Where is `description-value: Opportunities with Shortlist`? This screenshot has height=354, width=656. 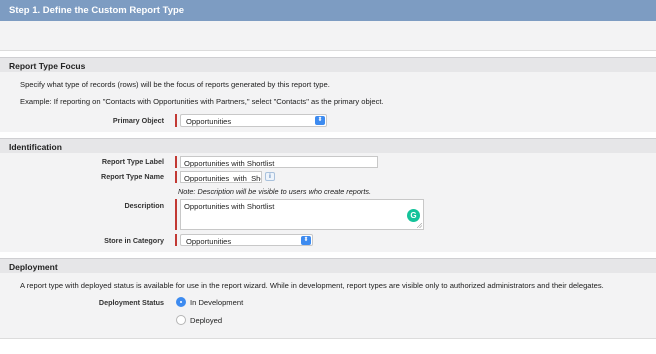 description-value: Opportunities with Shortlist is located at coordinates (229, 206).